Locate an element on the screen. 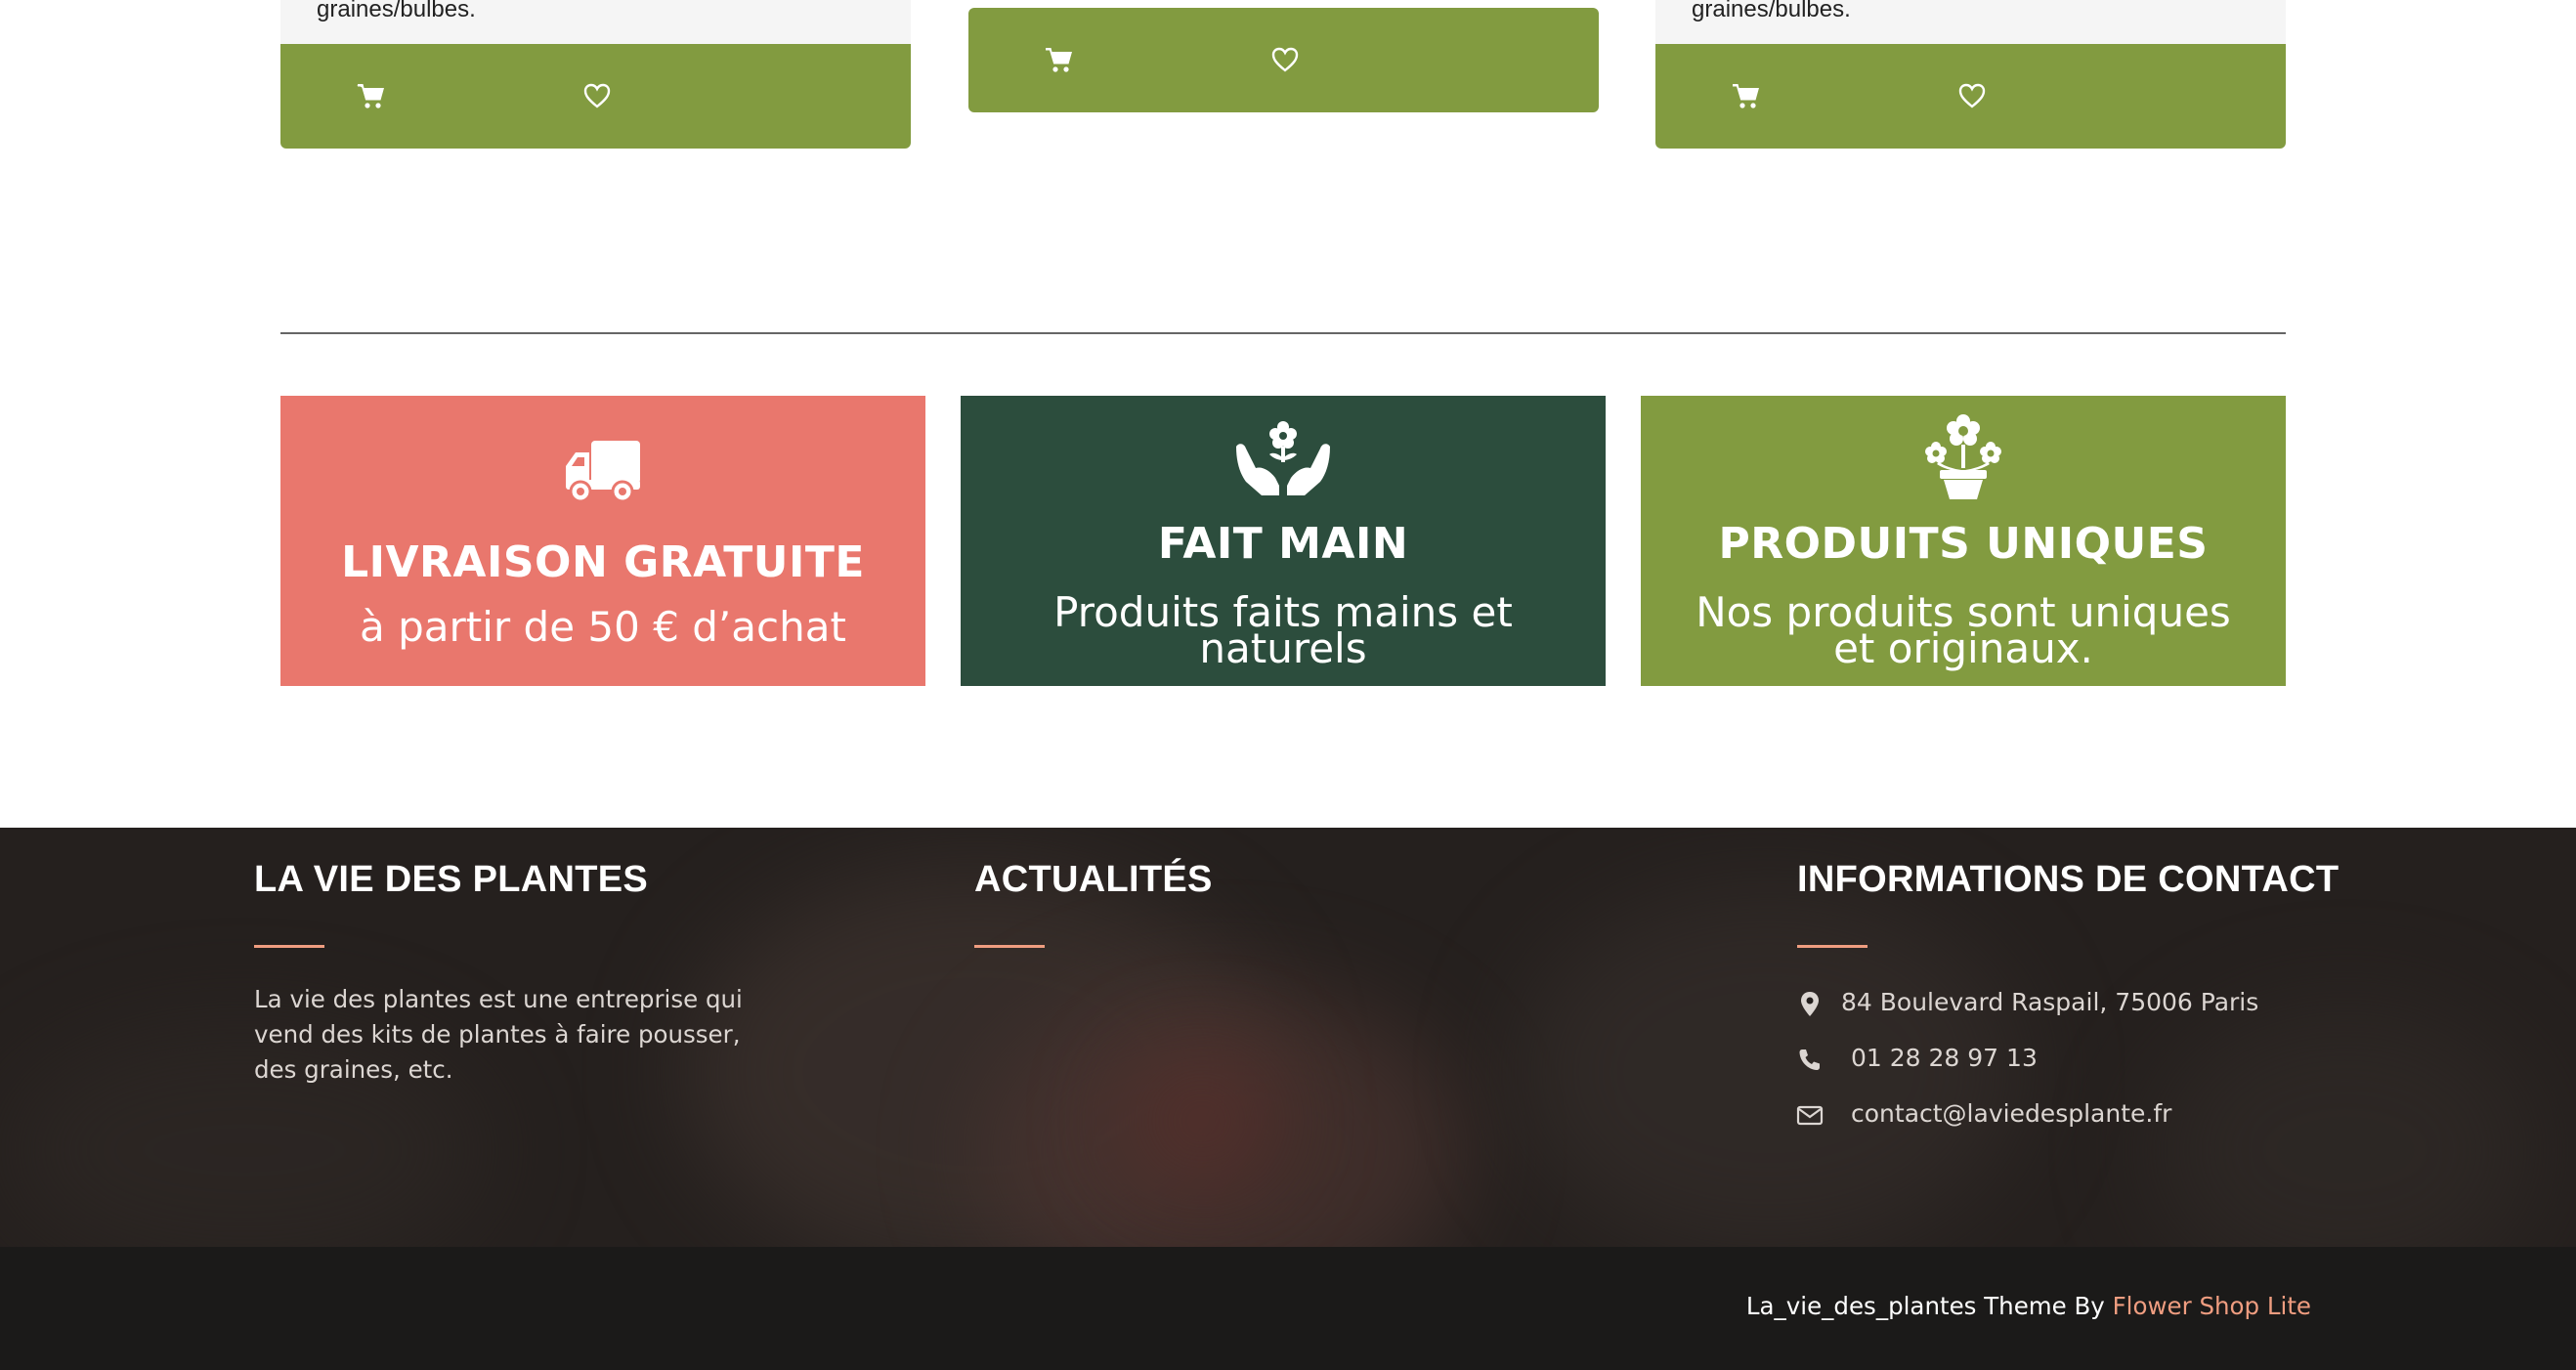  phone-icon is located at coordinates (1810, 1059).